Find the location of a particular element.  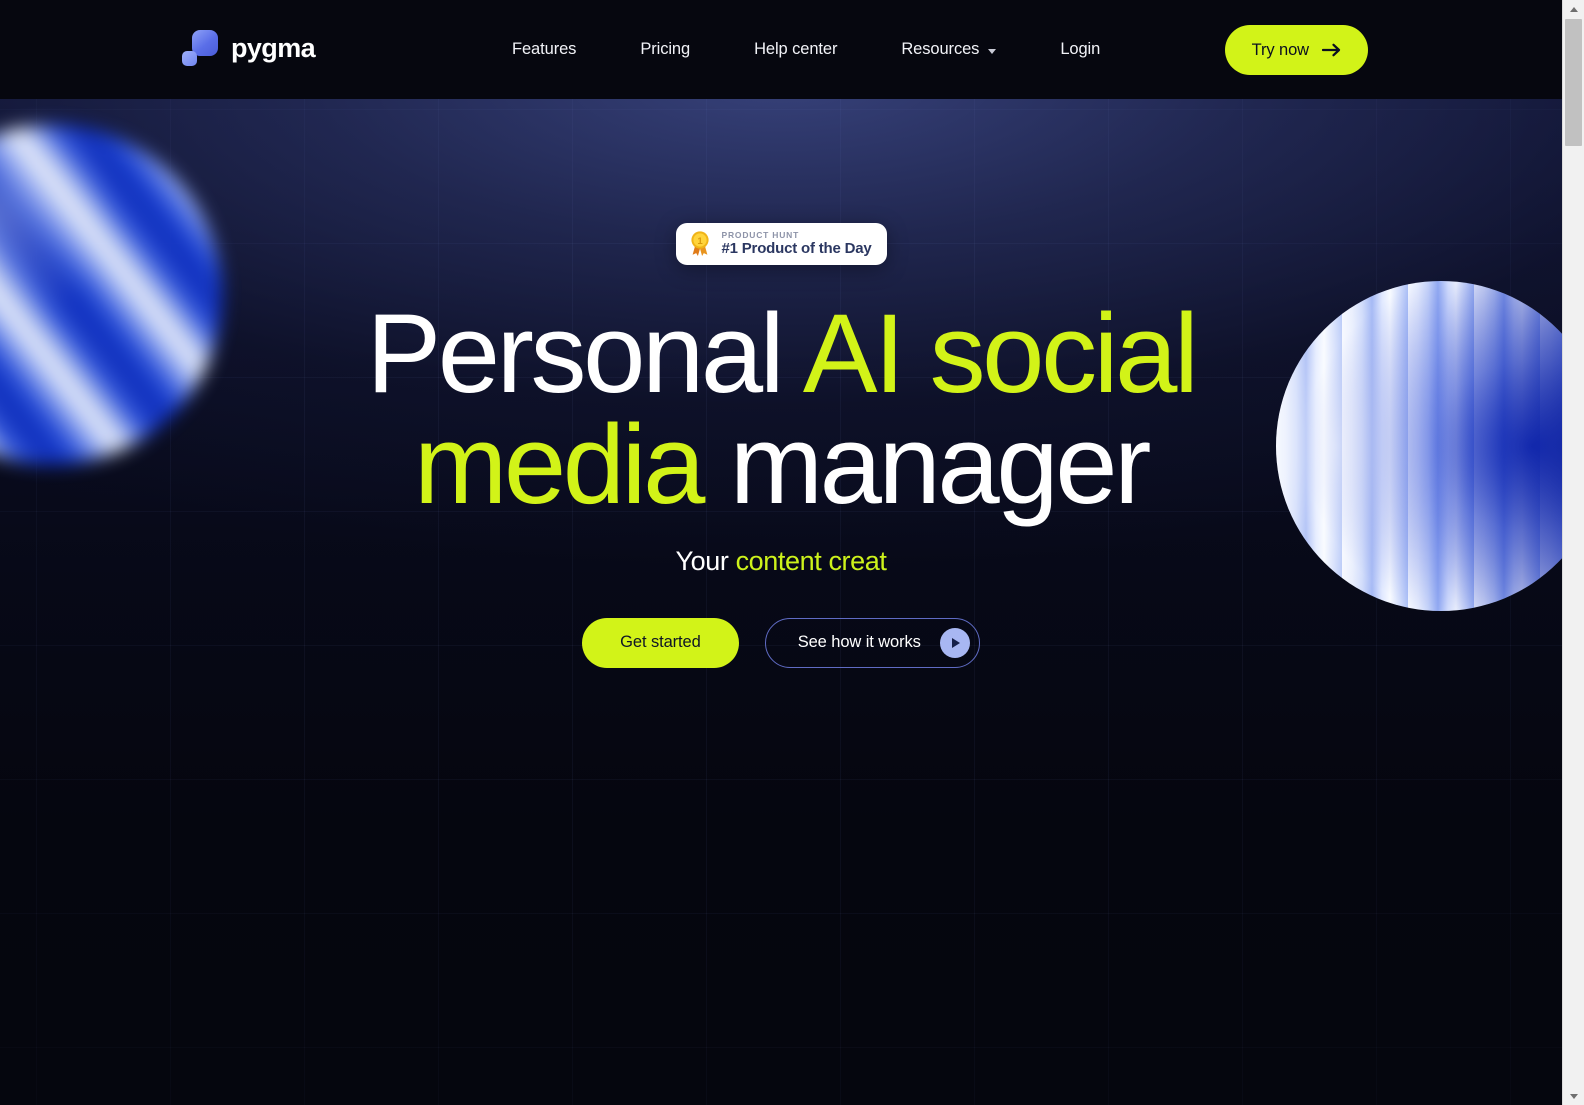

nav-item-features: Features is located at coordinates (560, 49).